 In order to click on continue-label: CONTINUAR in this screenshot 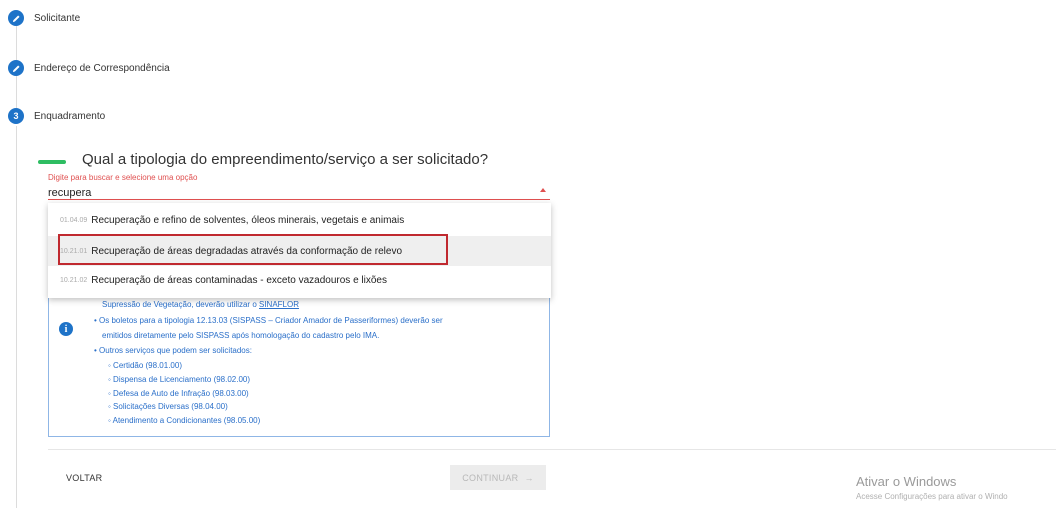, I will do `click(490, 477)`.